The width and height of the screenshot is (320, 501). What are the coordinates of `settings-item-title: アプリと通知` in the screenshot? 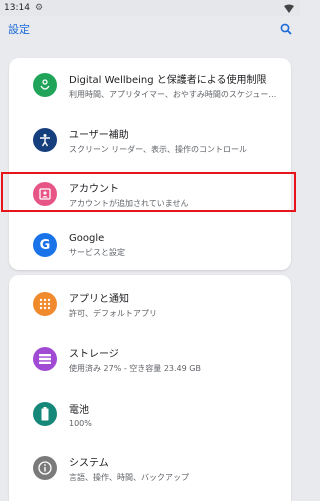 It's located at (99, 299).